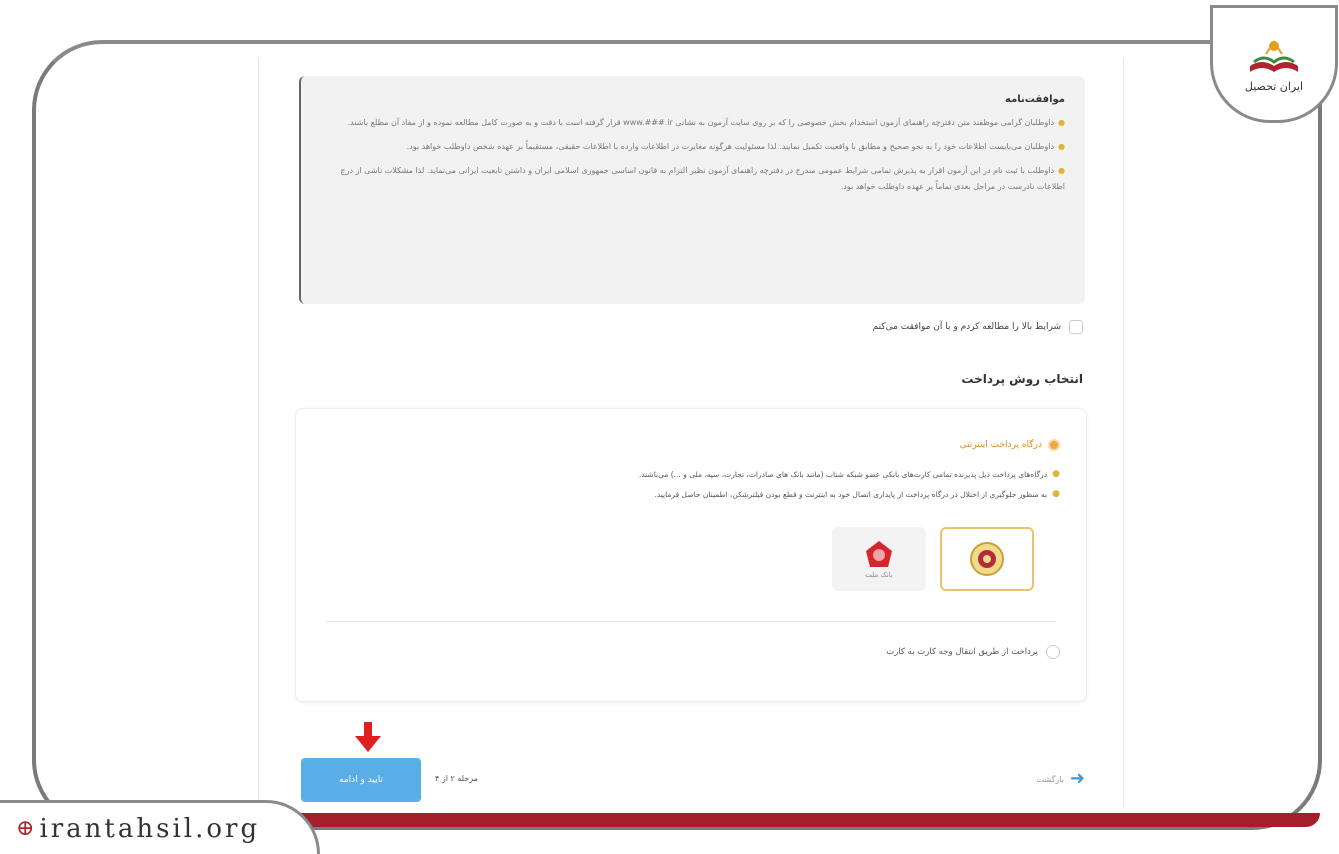 The image size is (1339, 854). I want to click on site-watermark: ⊕ irantahsil.org, so click(160, 827).